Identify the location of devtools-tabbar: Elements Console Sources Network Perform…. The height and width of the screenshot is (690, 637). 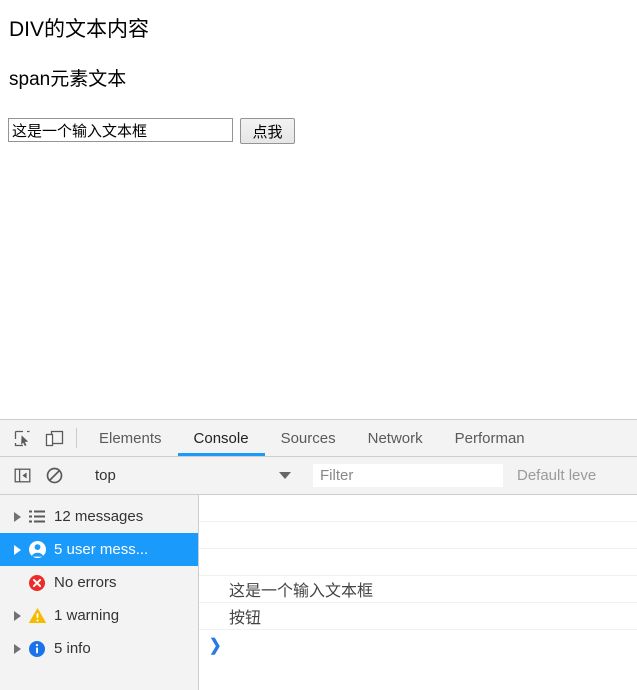
(318, 438).